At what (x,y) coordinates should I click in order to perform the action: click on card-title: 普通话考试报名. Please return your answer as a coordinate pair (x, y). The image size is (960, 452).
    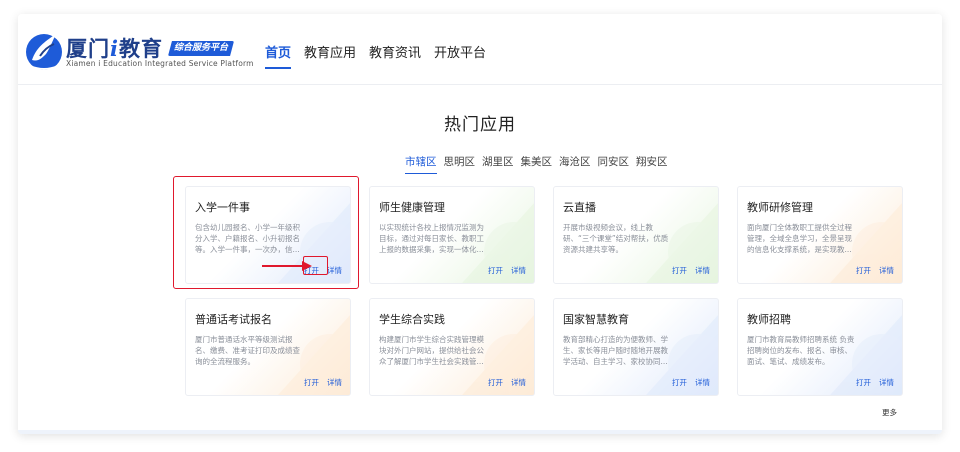
    Looking at the image, I should click on (233, 319).